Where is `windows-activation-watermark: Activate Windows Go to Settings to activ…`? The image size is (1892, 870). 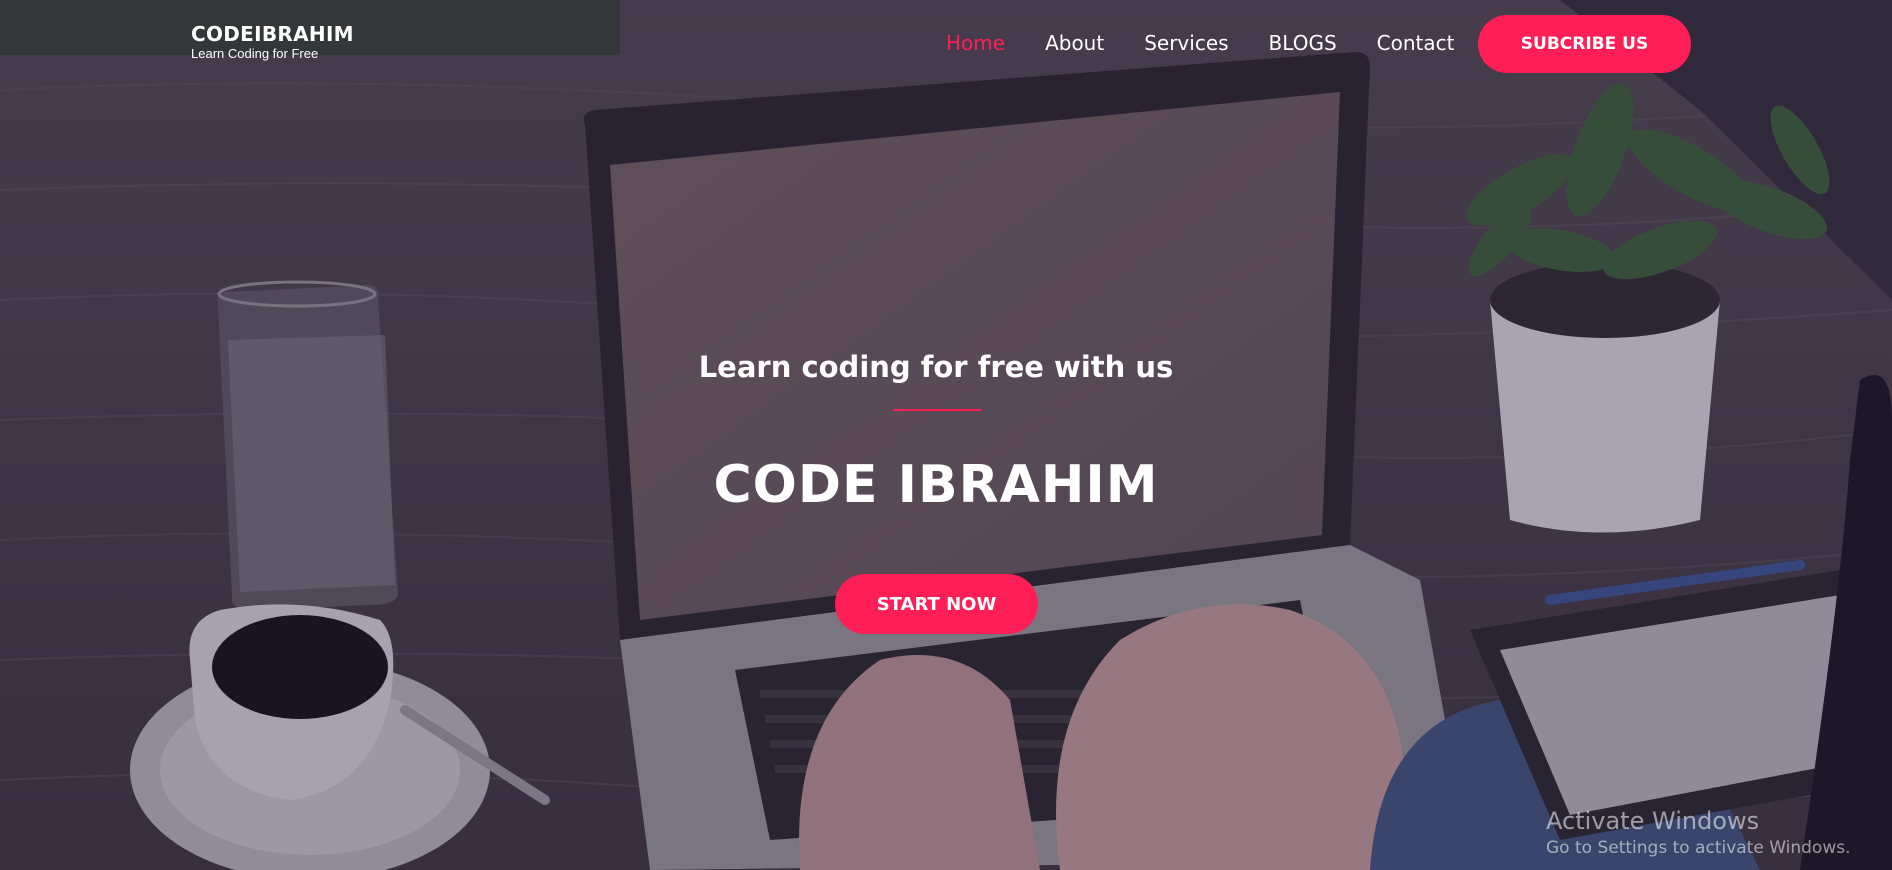 windows-activation-watermark: Activate Windows Go to Settings to activ… is located at coordinates (1698, 833).